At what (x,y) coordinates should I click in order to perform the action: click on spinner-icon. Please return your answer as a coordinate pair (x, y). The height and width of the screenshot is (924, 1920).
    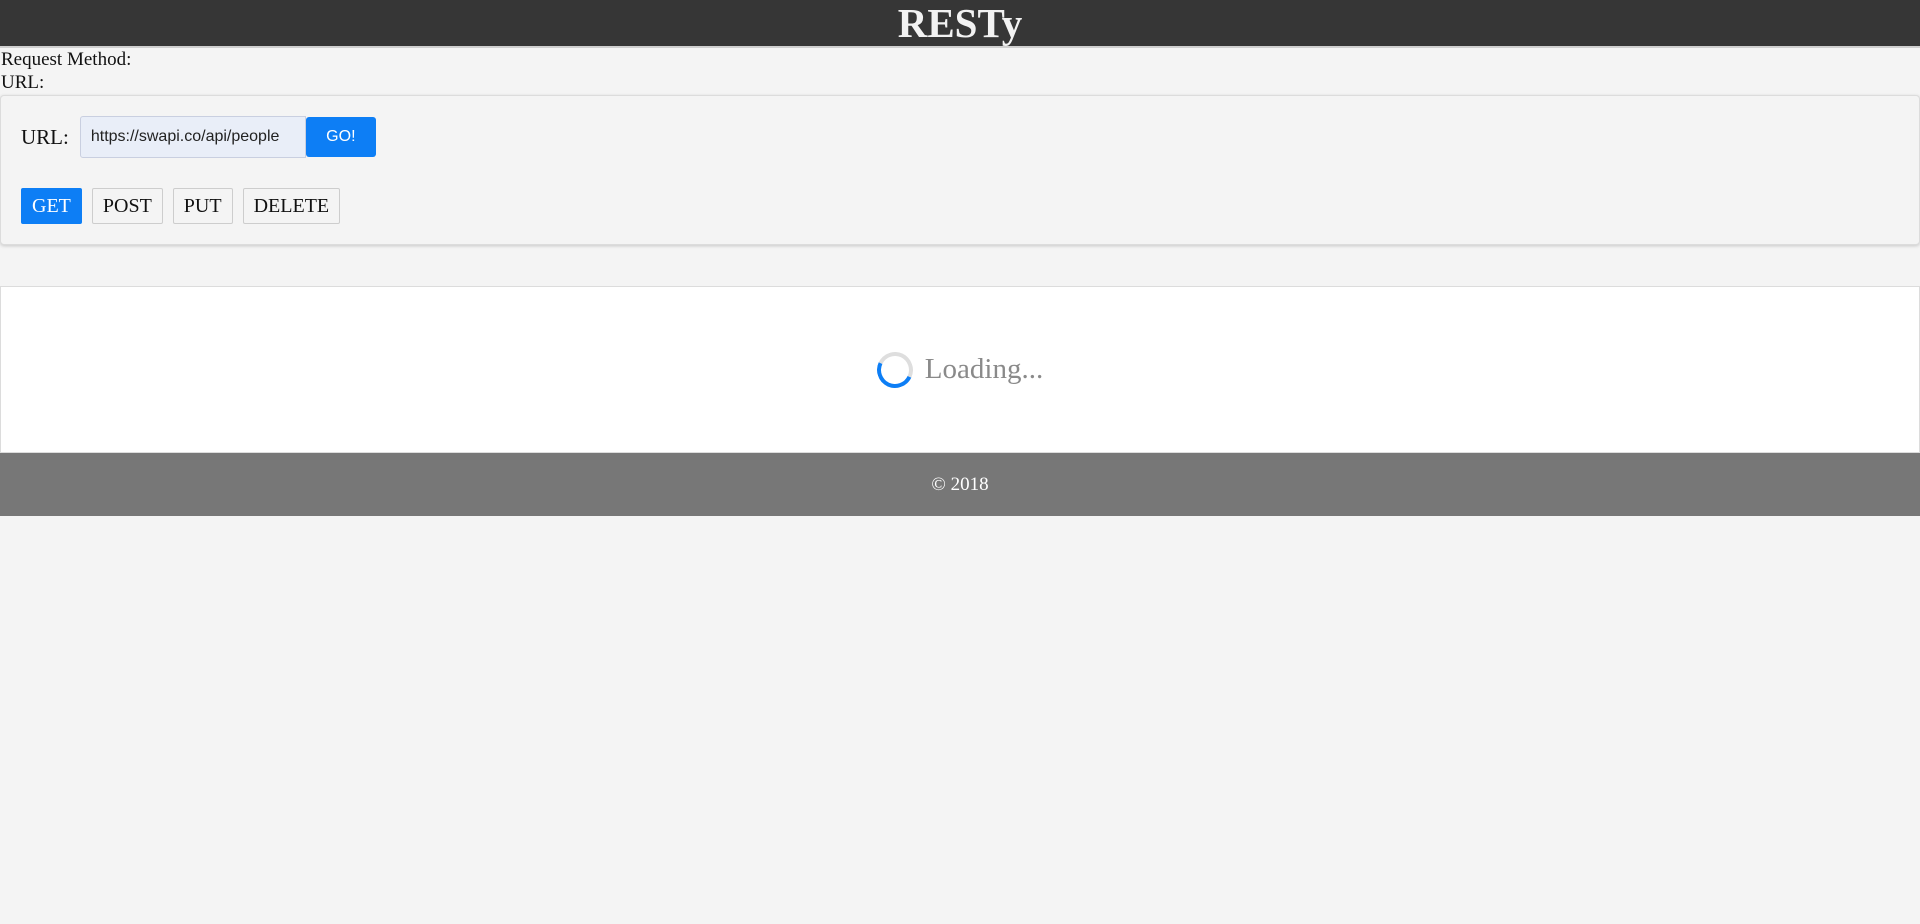
    Looking at the image, I should click on (894, 369).